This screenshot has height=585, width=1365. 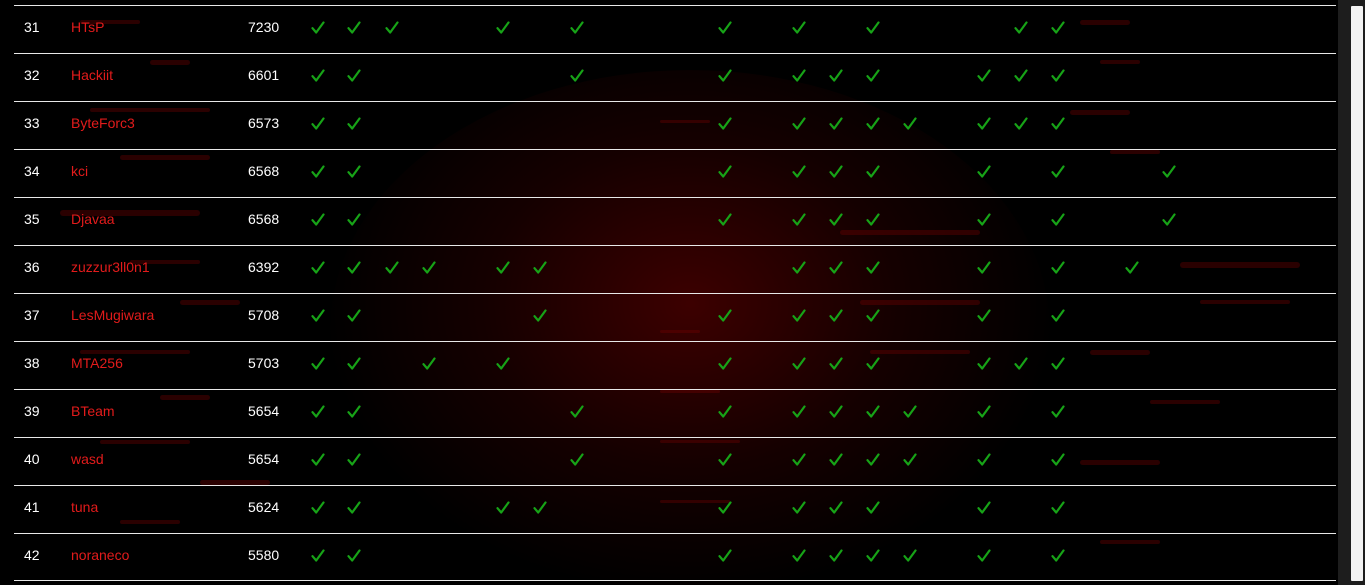 I want to click on rank-cell: 32, so click(x=32, y=75).